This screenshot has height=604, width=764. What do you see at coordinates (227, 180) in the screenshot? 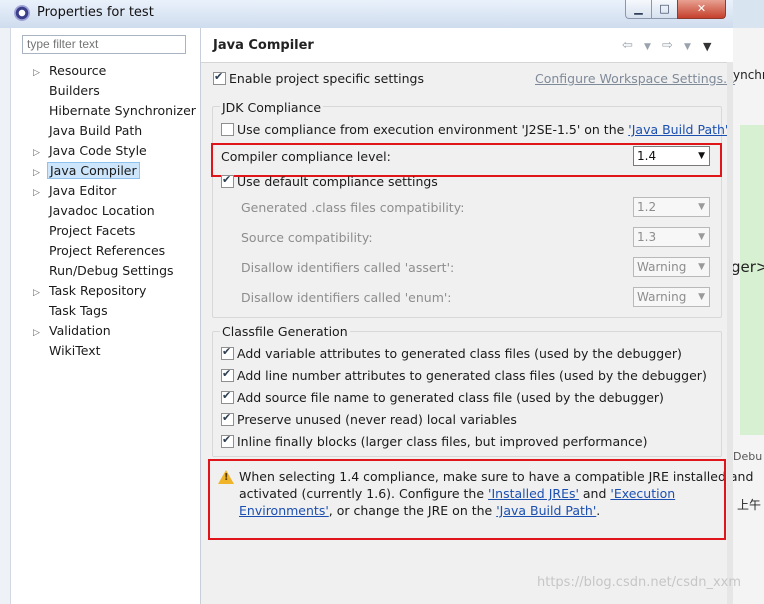
I see `use-default-compliance-checkbox` at bounding box center [227, 180].